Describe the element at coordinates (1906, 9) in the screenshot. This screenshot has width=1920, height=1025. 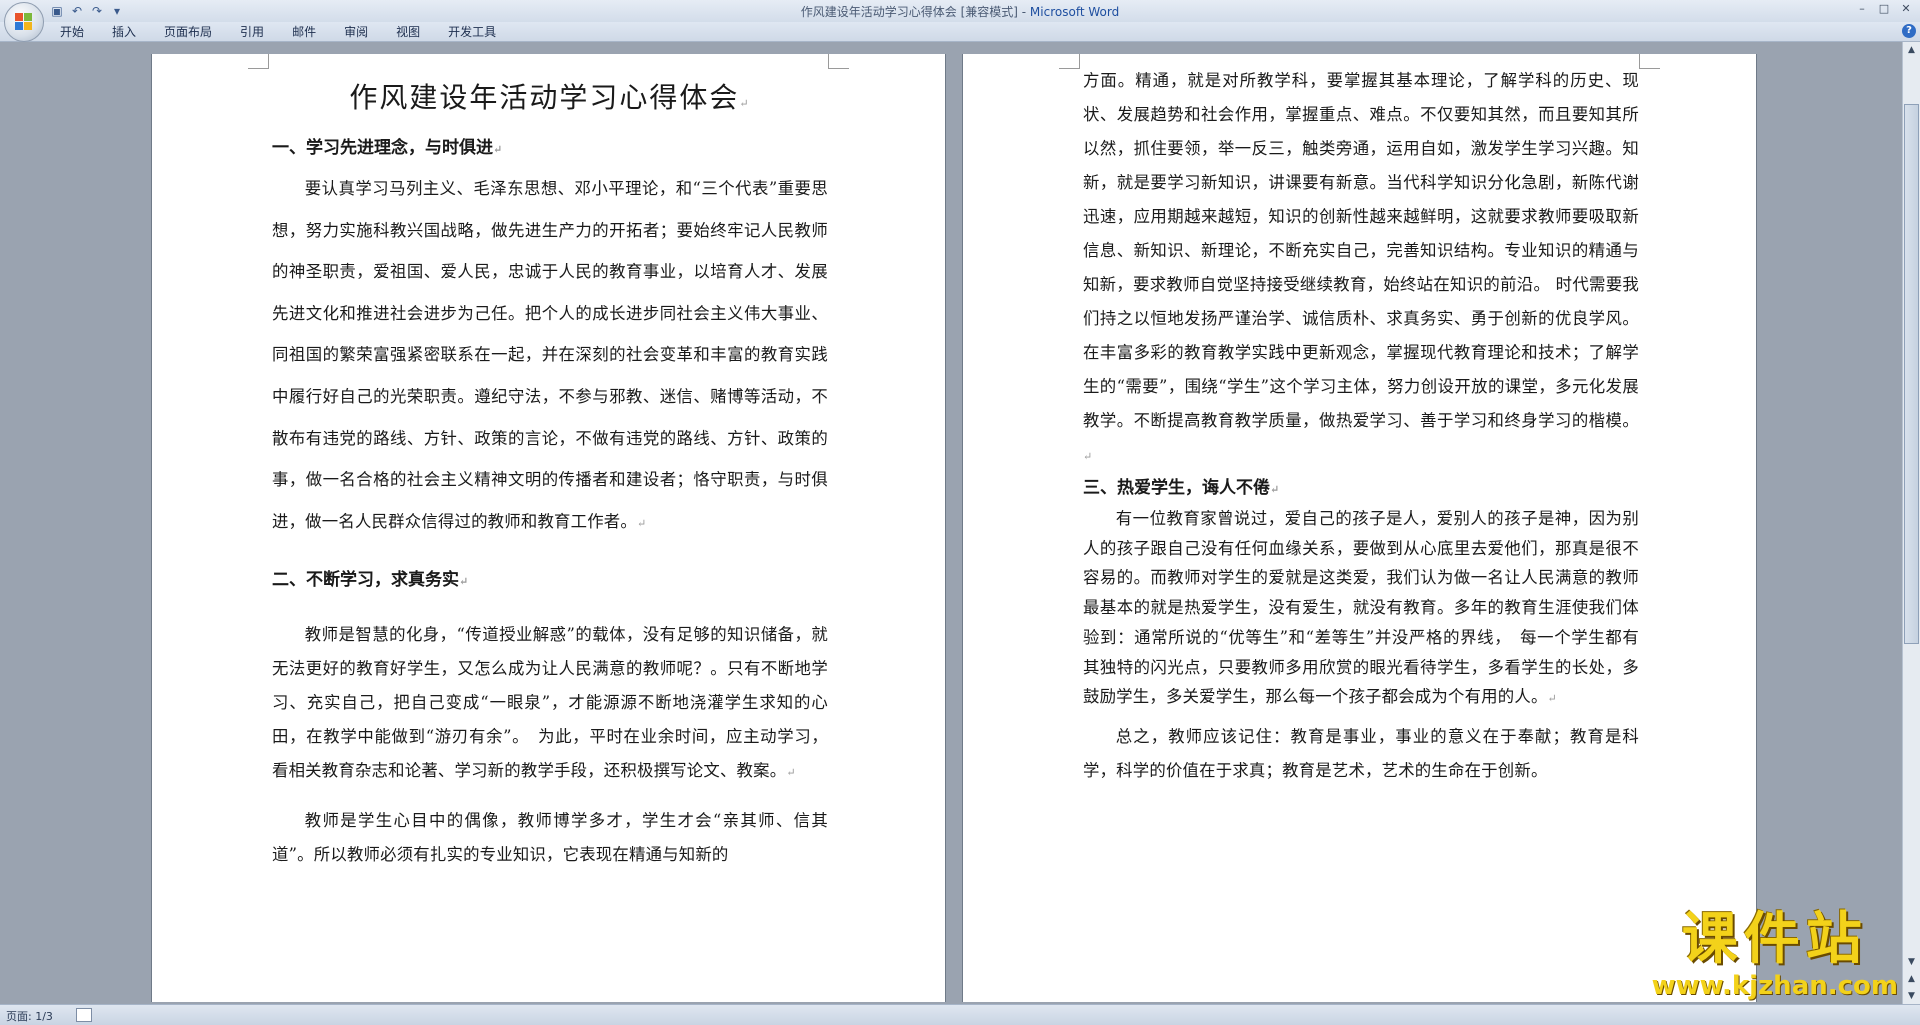
I see `close-button: ✕` at that location.